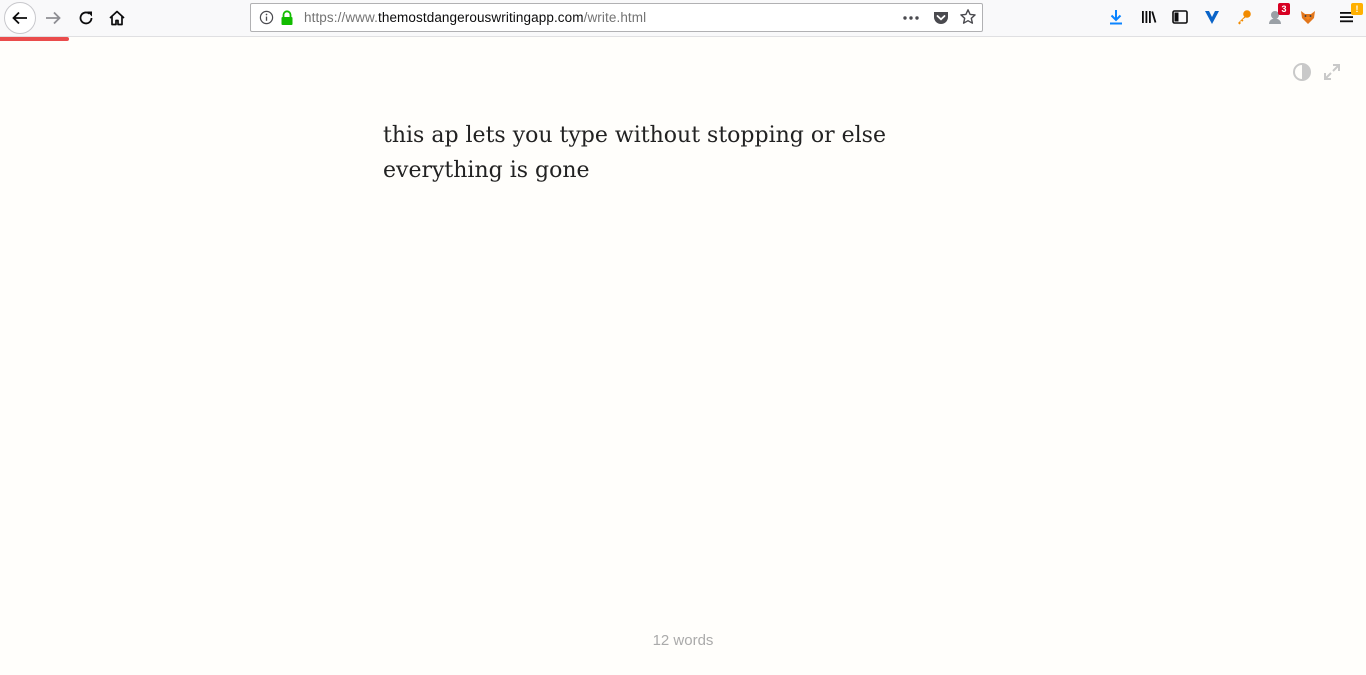 This screenshot has height=675, width=1366. I want to click on notification-badge: 3, so click(1284, 9).